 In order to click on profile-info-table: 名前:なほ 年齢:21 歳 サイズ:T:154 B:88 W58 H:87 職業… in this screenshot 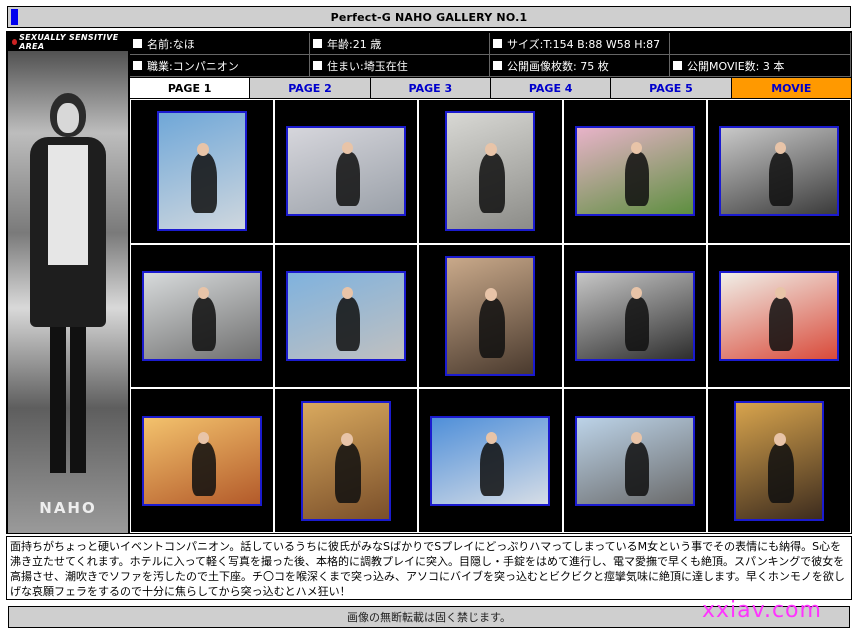, I will do `click(490, 55)`.